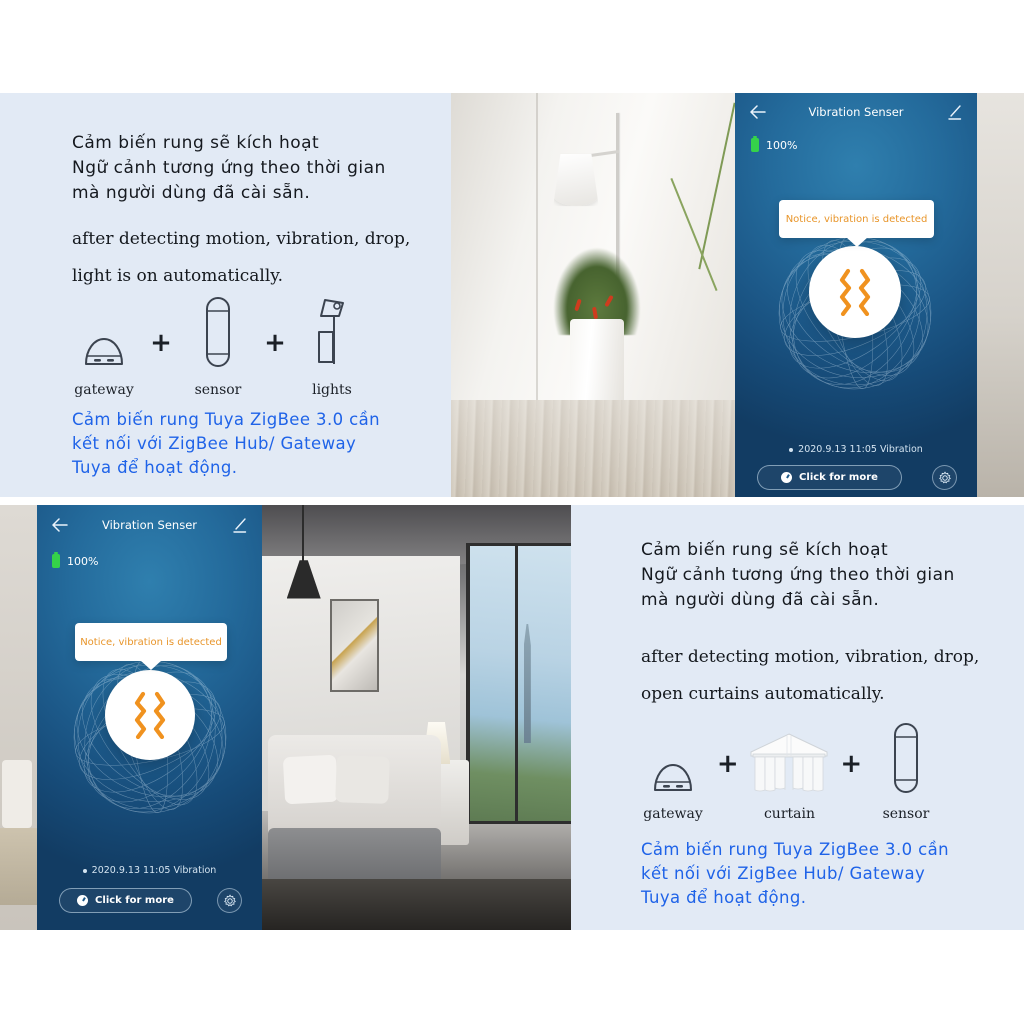  Describe the element at coordinates (178, 276) in the screenshot. I see `en-line-2: light is on automatically.` at that location.